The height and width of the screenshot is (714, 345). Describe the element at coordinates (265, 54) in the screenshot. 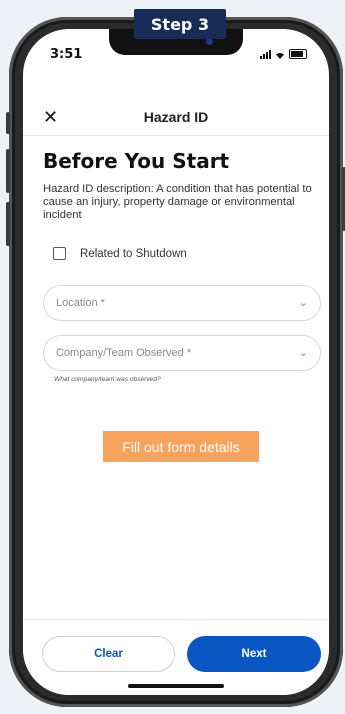

I see `signal-icon` at that location.